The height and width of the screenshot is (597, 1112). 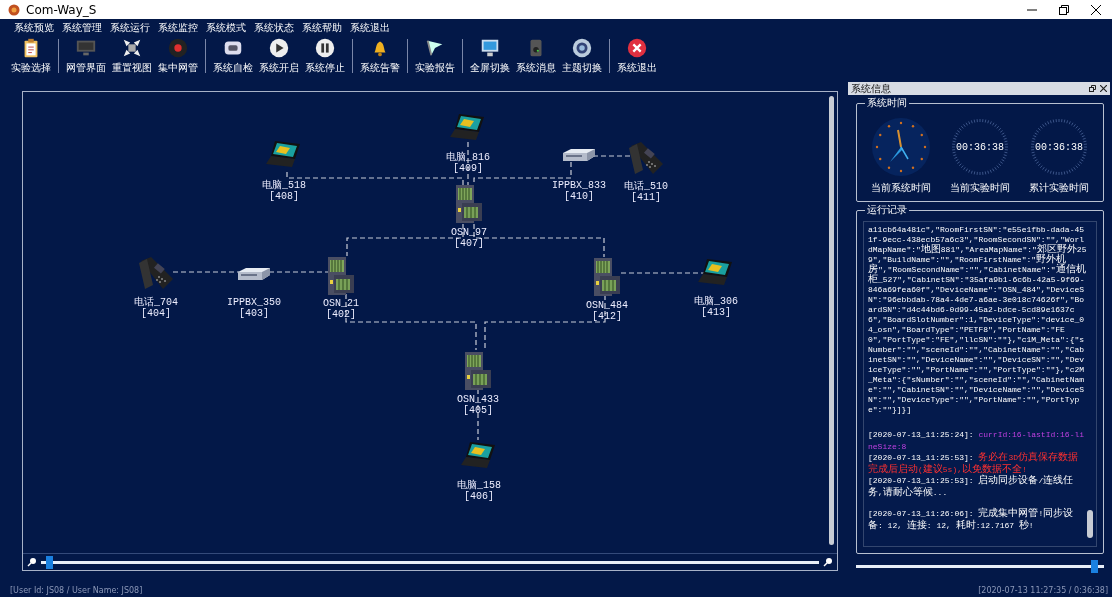 I want to click on app-logo-icon, so click(x=14, y=9).